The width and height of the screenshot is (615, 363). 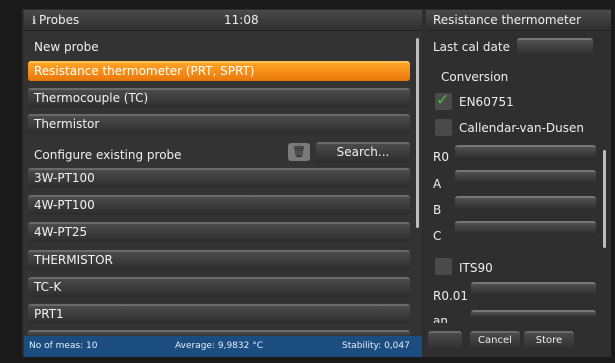 I want to click on existing-probe-heading: Configure existing probe, so click(x=108, y=155).